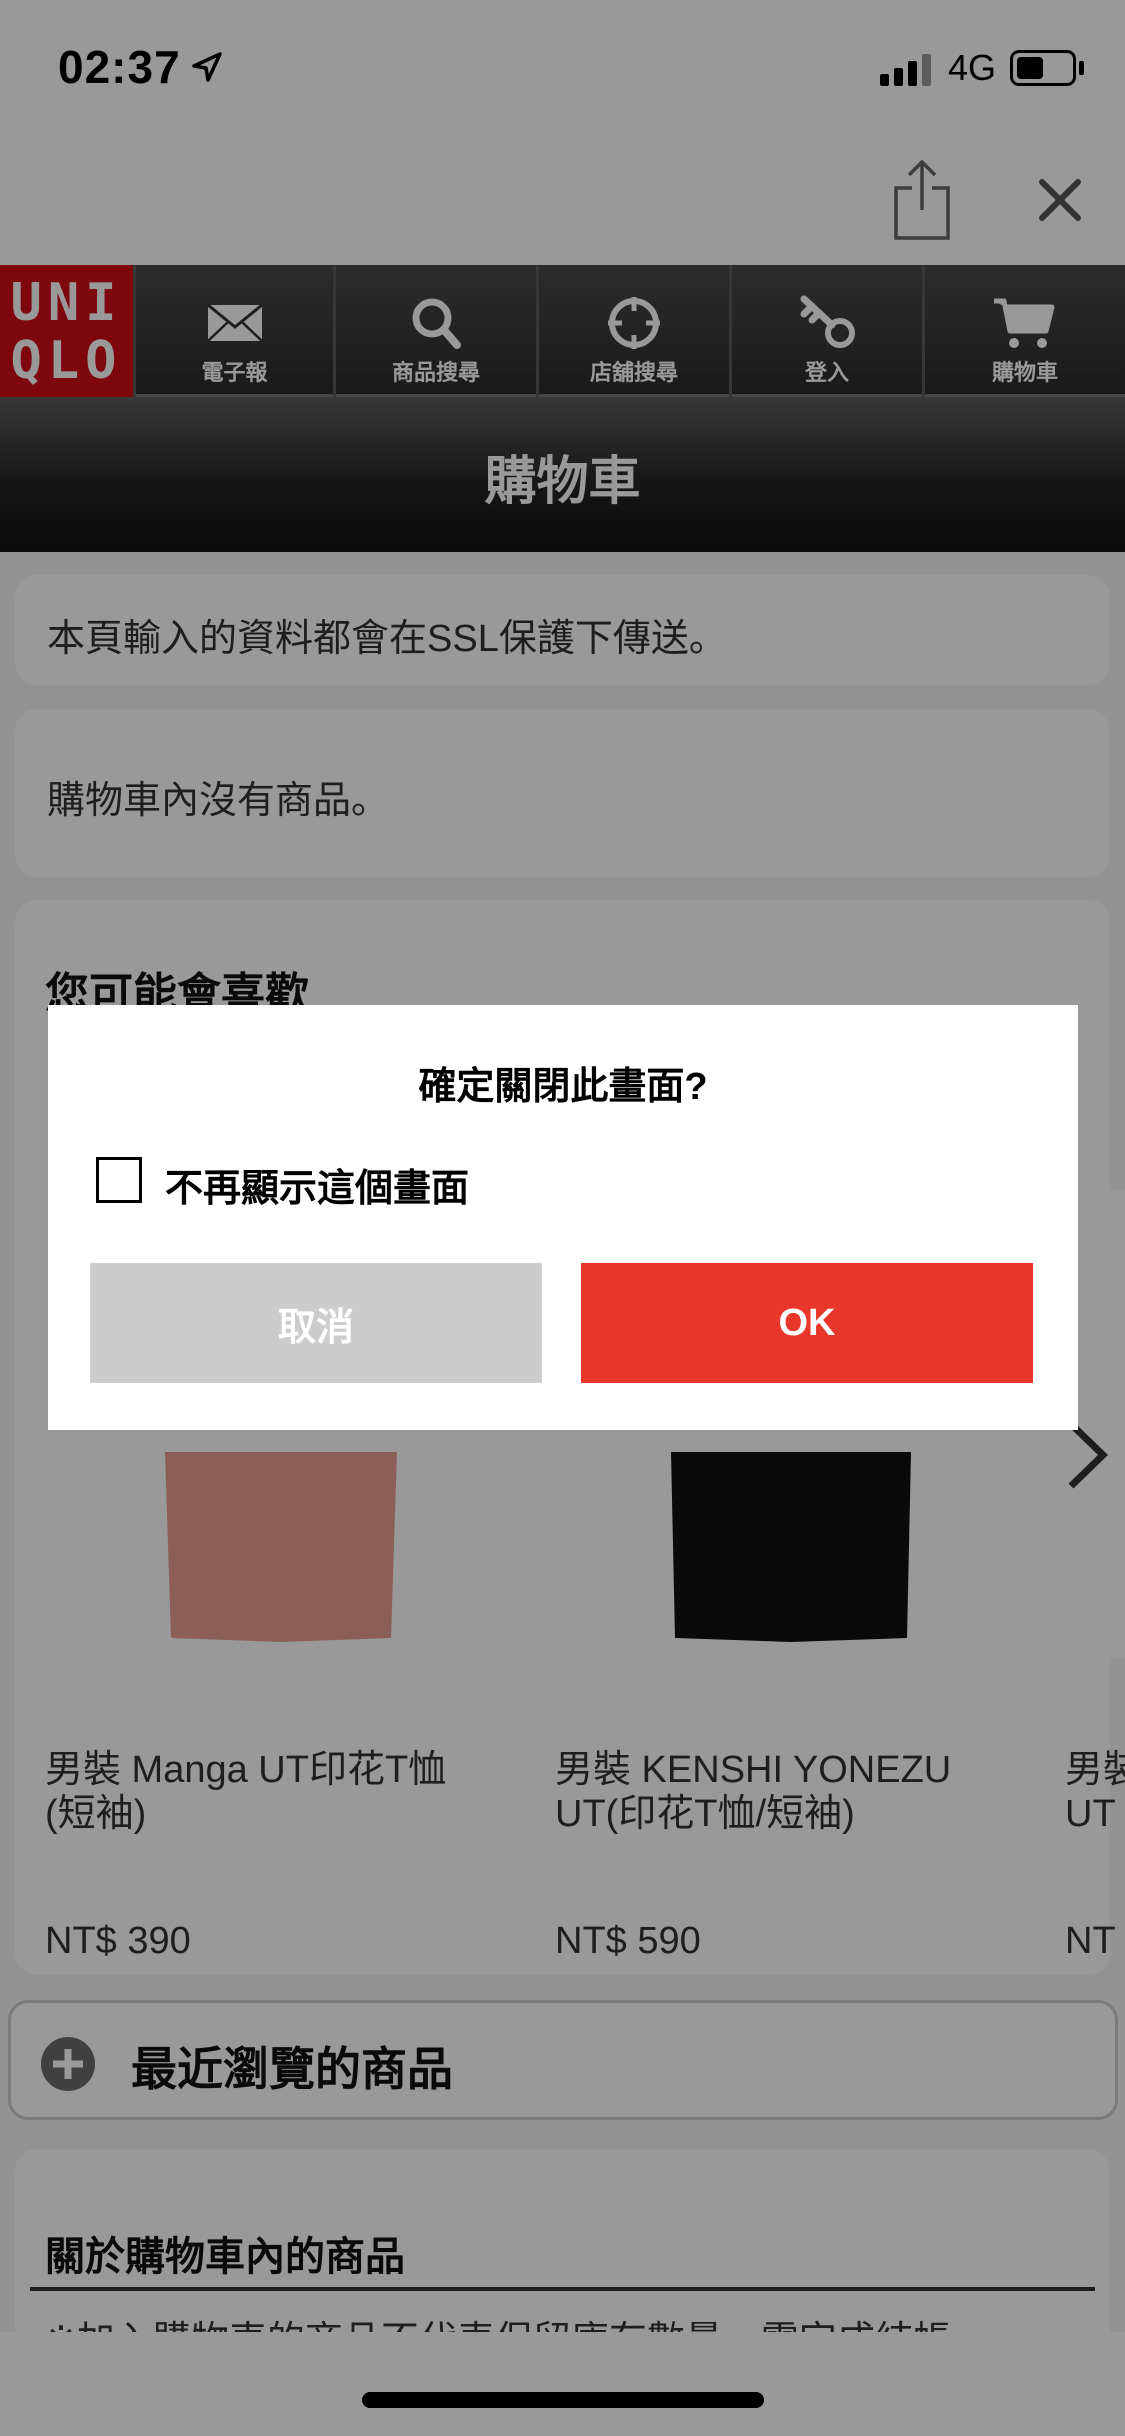 The width and height of the screenshot is (1125, 2436). I want to click on dont-show-again-checkbox, so click(119, 1180).